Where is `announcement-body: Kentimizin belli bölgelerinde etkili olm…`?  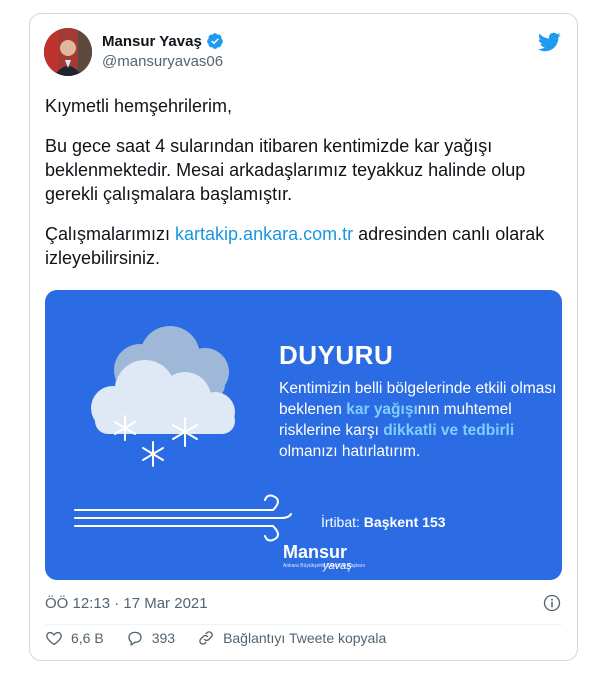 announcement-body: Kentimizin belli bölgelerinde etkili olm… is located at coordinates (419, 420).